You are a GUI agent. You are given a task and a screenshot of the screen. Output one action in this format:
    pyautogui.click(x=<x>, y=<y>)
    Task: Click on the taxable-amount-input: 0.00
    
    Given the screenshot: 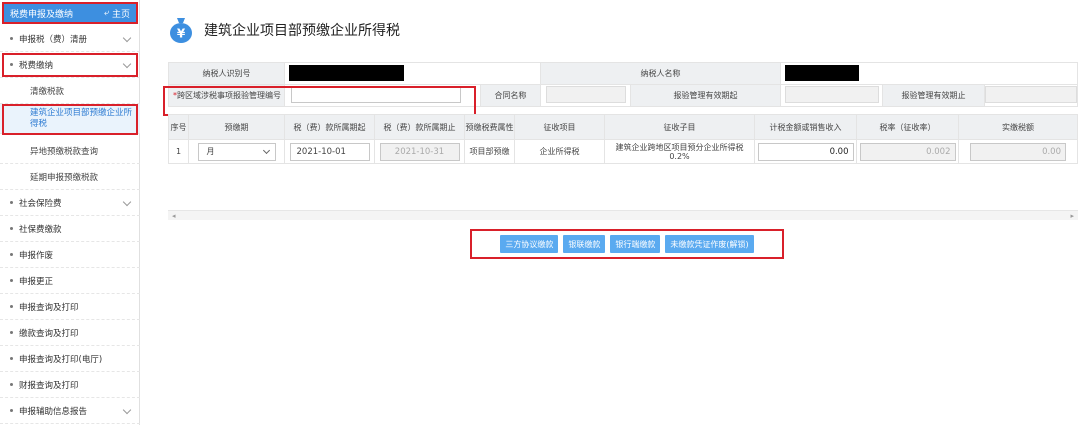 What is the action you would take?
    pyautogui.click(x=805, y=151)
    